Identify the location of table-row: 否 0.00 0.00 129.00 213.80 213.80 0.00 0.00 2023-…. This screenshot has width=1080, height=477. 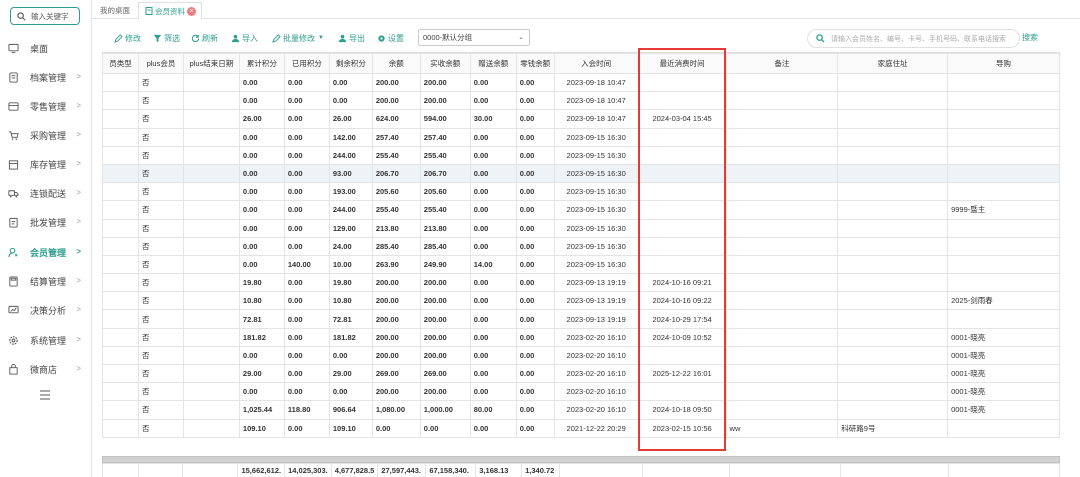
(581, 228).